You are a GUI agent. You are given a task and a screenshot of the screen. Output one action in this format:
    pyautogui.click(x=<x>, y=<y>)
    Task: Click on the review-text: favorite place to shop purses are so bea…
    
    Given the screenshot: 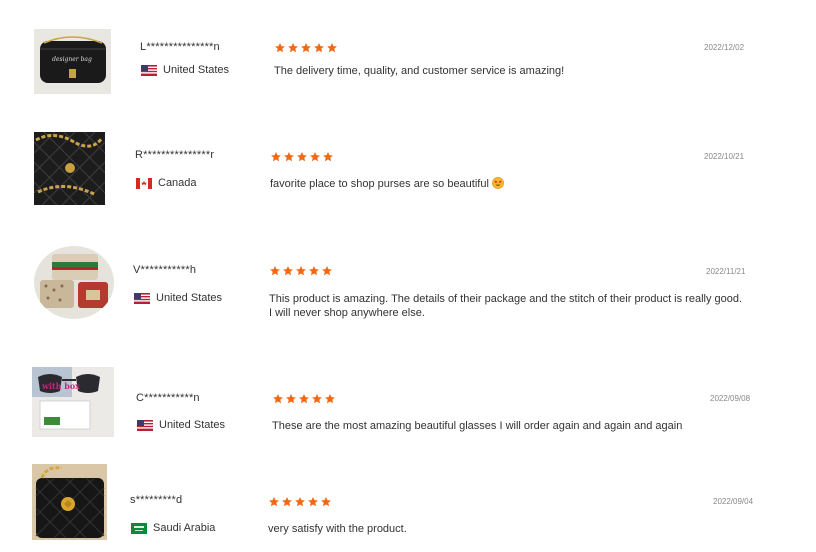 What is the action you would take?
    pyautogui.click(x=379, y=184)
    